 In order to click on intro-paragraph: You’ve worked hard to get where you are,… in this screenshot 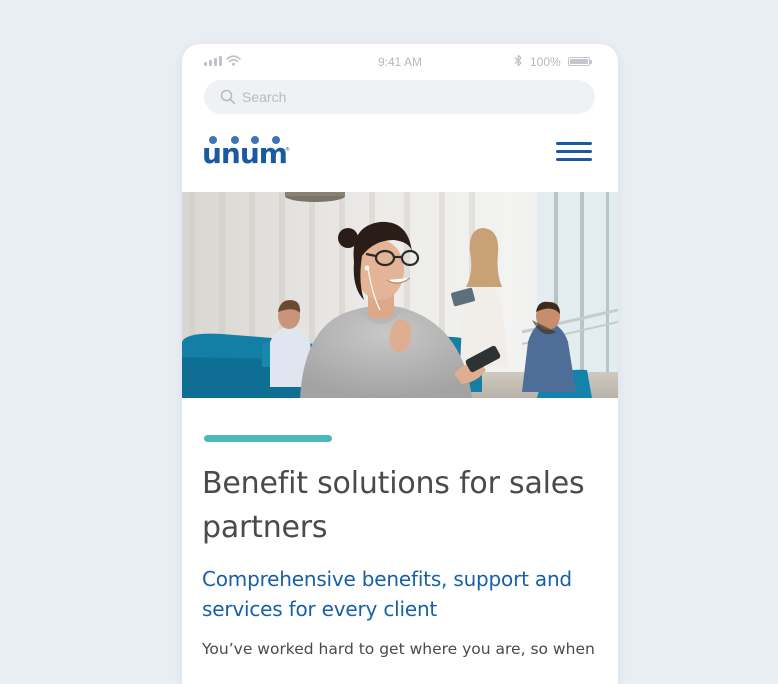, I will do `click(398, 649)`.